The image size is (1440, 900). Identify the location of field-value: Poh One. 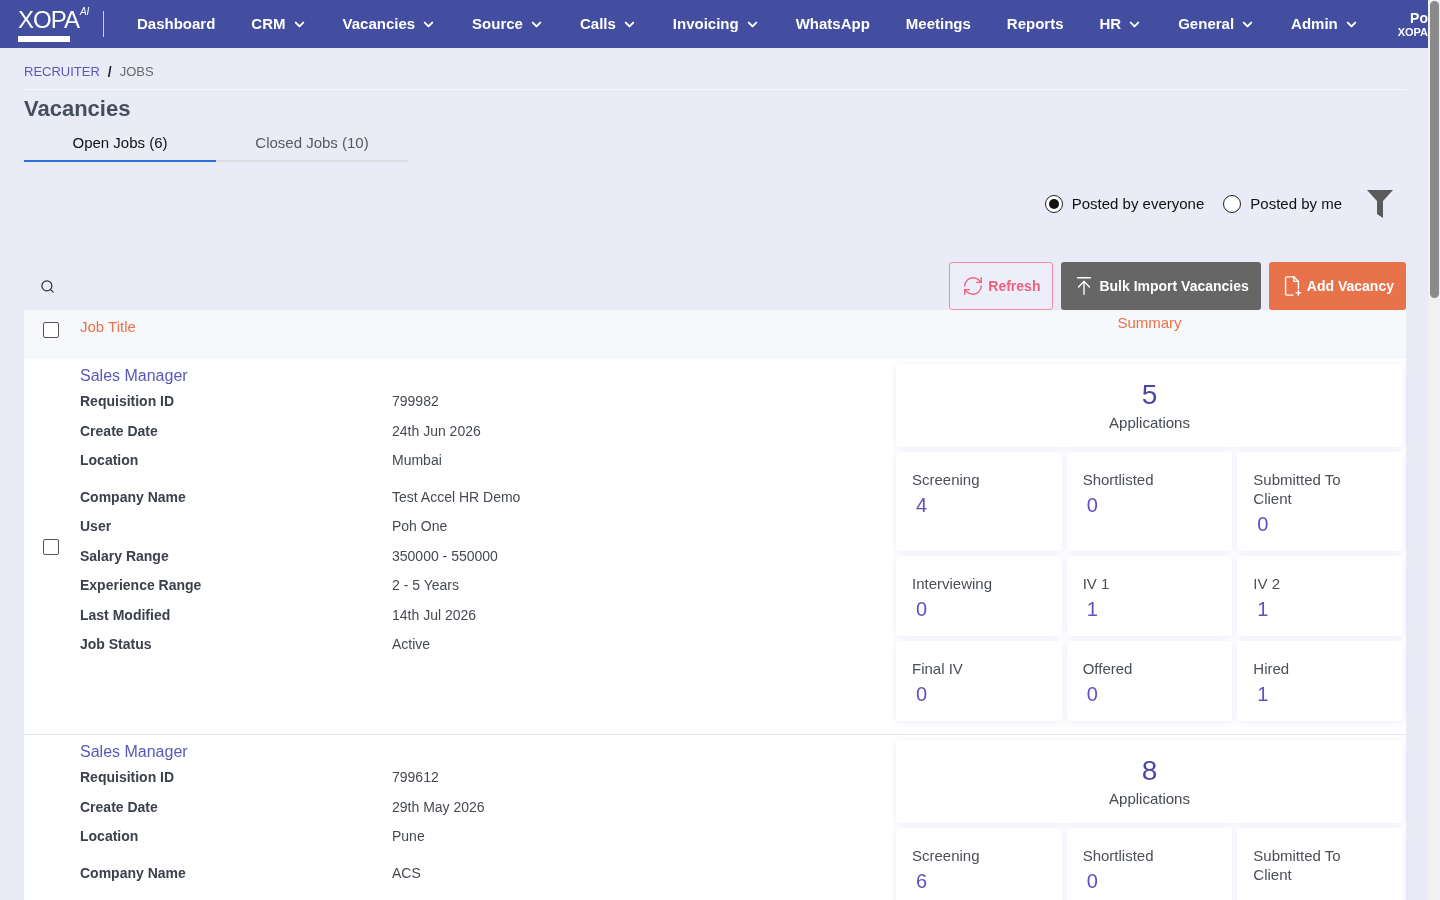
(420, 527).